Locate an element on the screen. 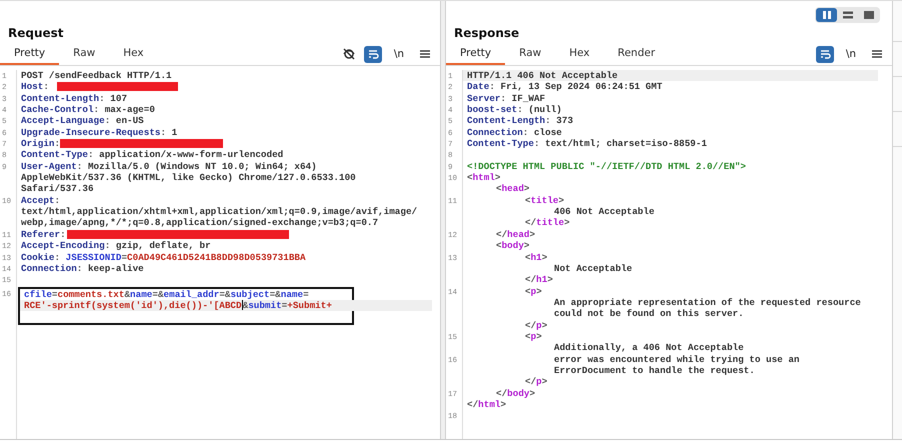  code-line: Referer: is located at coordinates (155, 234).